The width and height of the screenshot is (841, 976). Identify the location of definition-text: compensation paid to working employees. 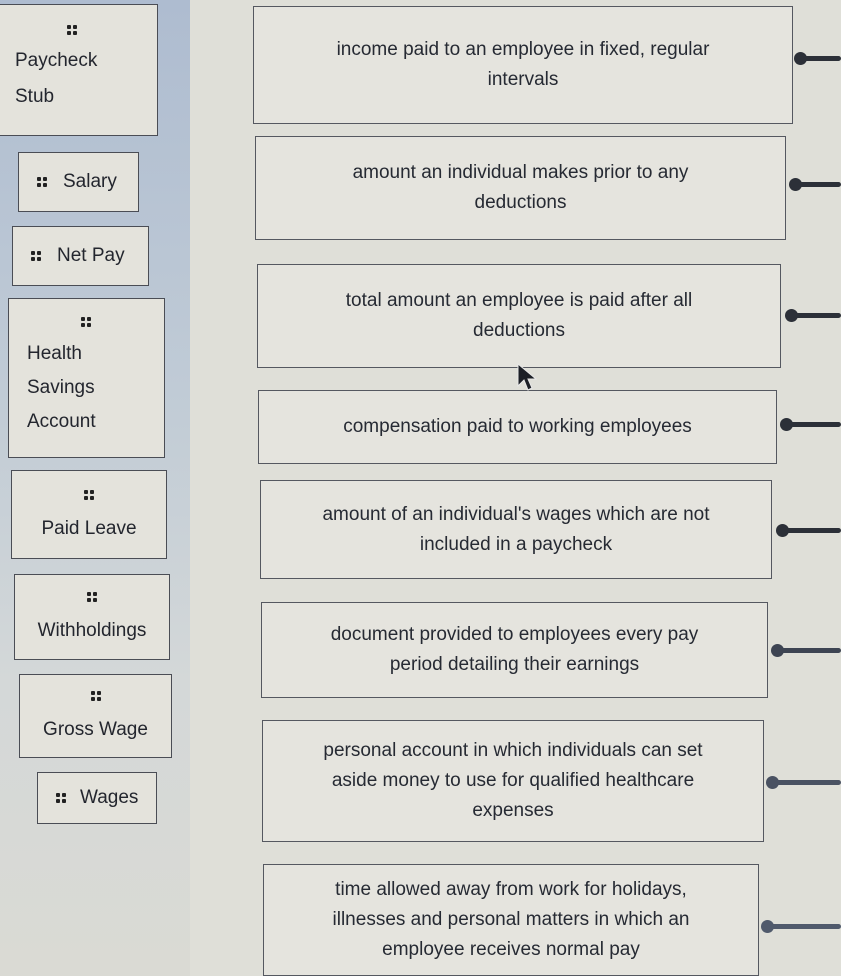
(517, 426).